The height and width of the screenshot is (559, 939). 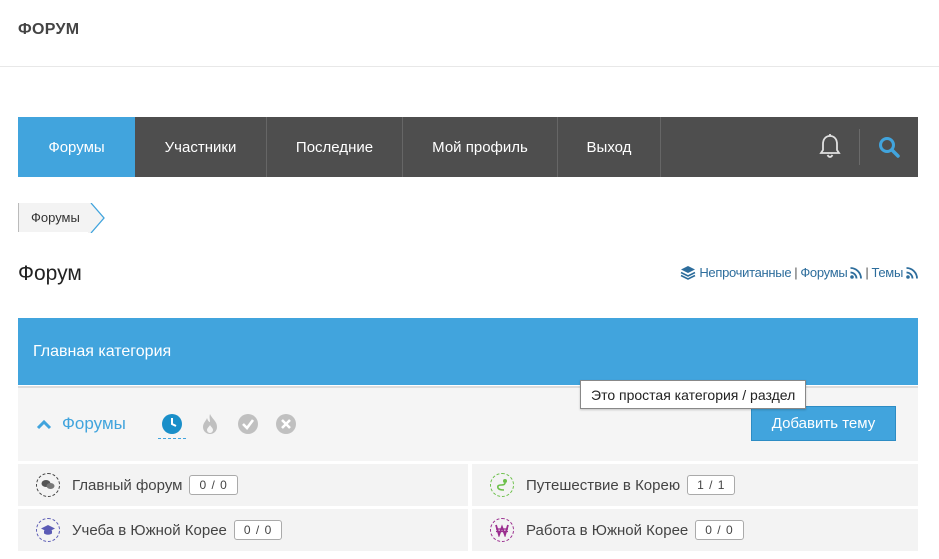 What do you see at coordinates (201, 147) in the screenshot?
I see `nav-item-members: Участники` at bounding box center [201, 147].